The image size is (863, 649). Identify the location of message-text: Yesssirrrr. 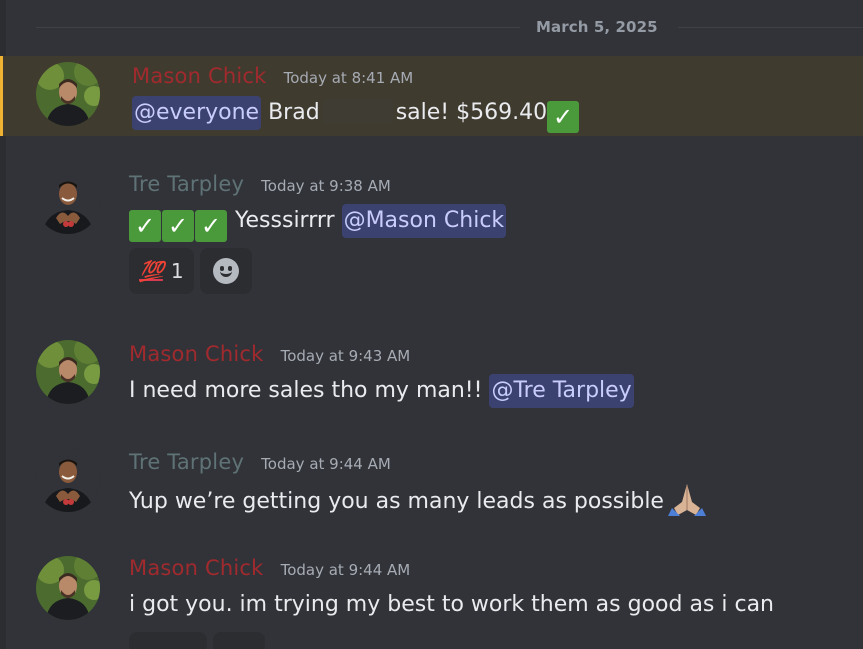
(285, 220).